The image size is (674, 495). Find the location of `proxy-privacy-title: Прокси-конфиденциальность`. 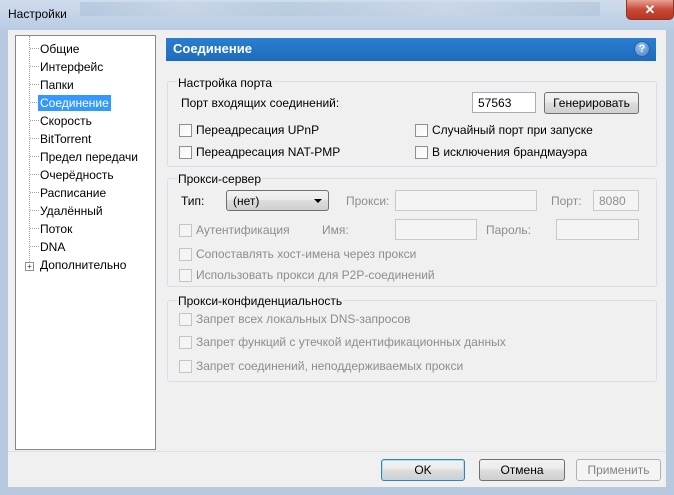

proxy-privacy-title: Прокси-конфиденциальность is located at coordinates (260, 301).